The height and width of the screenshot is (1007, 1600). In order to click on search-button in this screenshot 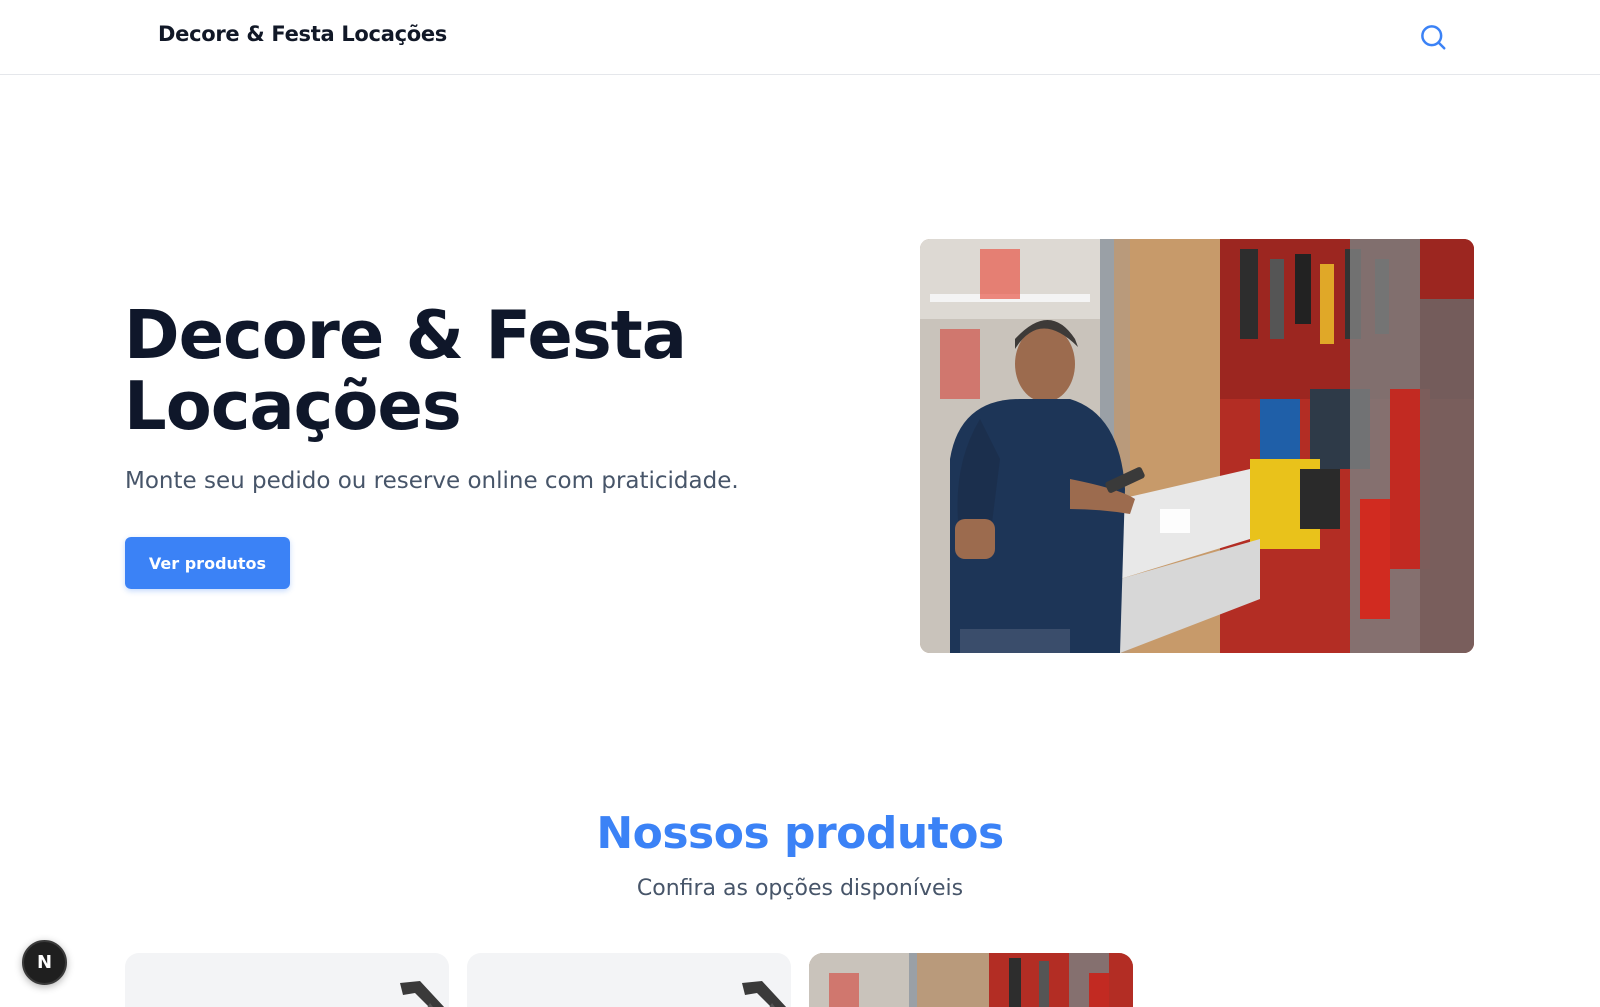, I will do `click(1433, 37)`.